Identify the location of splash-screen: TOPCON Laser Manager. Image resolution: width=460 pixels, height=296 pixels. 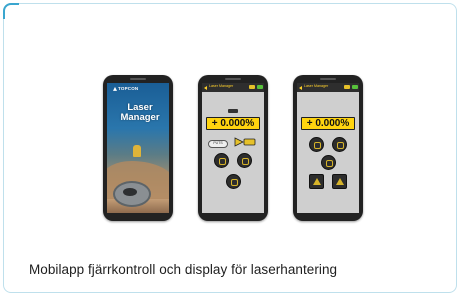
(138, 148).